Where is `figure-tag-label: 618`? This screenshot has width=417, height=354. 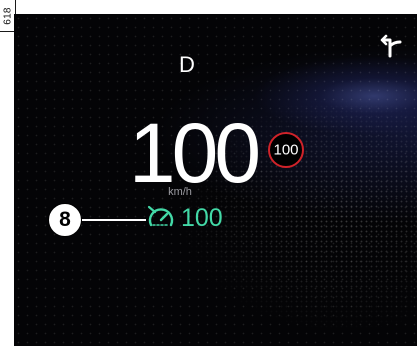 figure-tag-label: 618 is located at coordinates (7, 15).